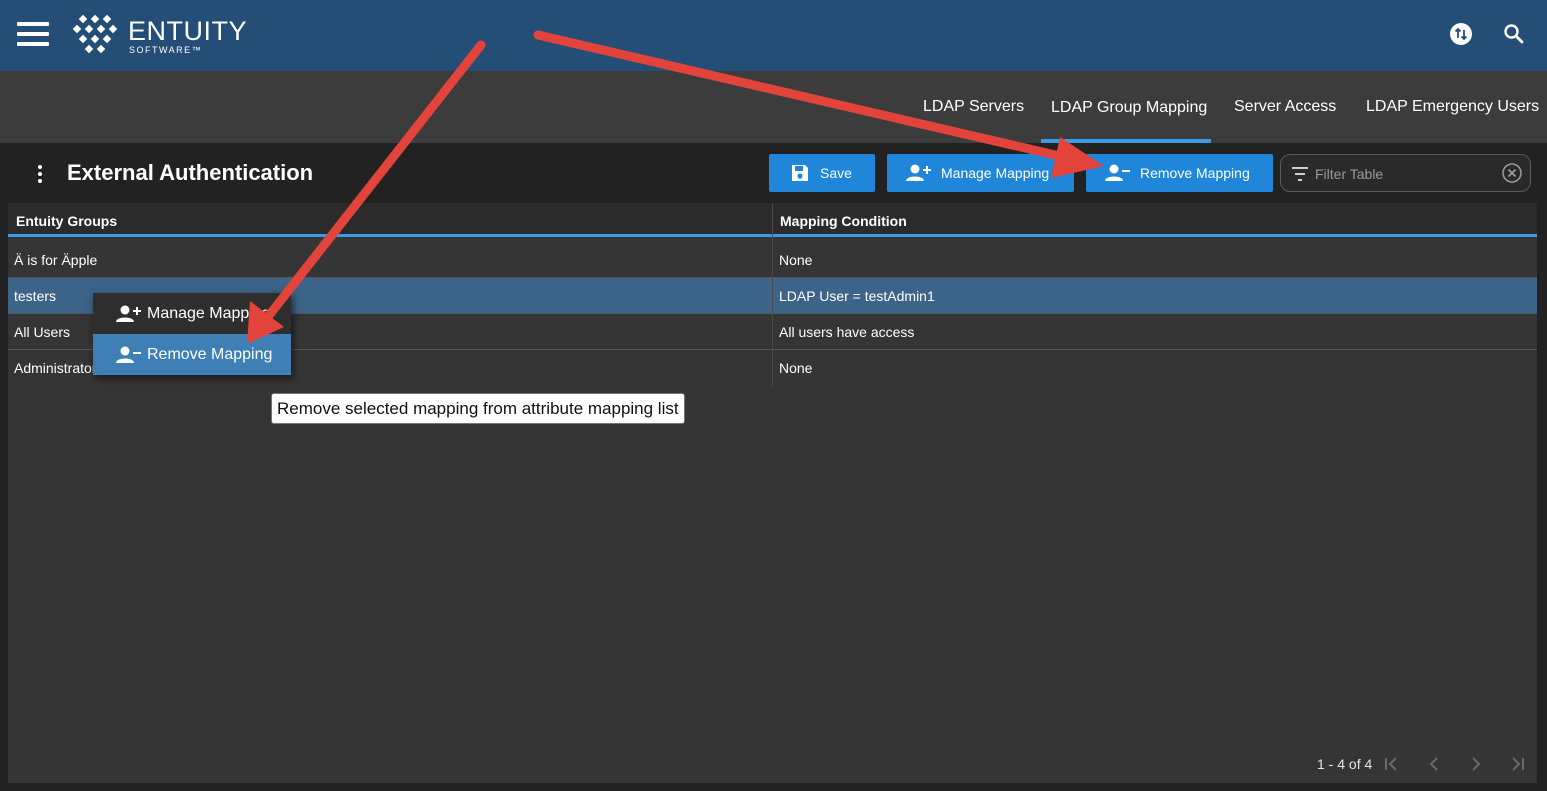 This screenshot has width=1547, height=791. What do you see at coordinates (857, 296) in the screenshot?
I see `condition-cell: LDAP User = testAdmin1` at bounding box center [857, 296].